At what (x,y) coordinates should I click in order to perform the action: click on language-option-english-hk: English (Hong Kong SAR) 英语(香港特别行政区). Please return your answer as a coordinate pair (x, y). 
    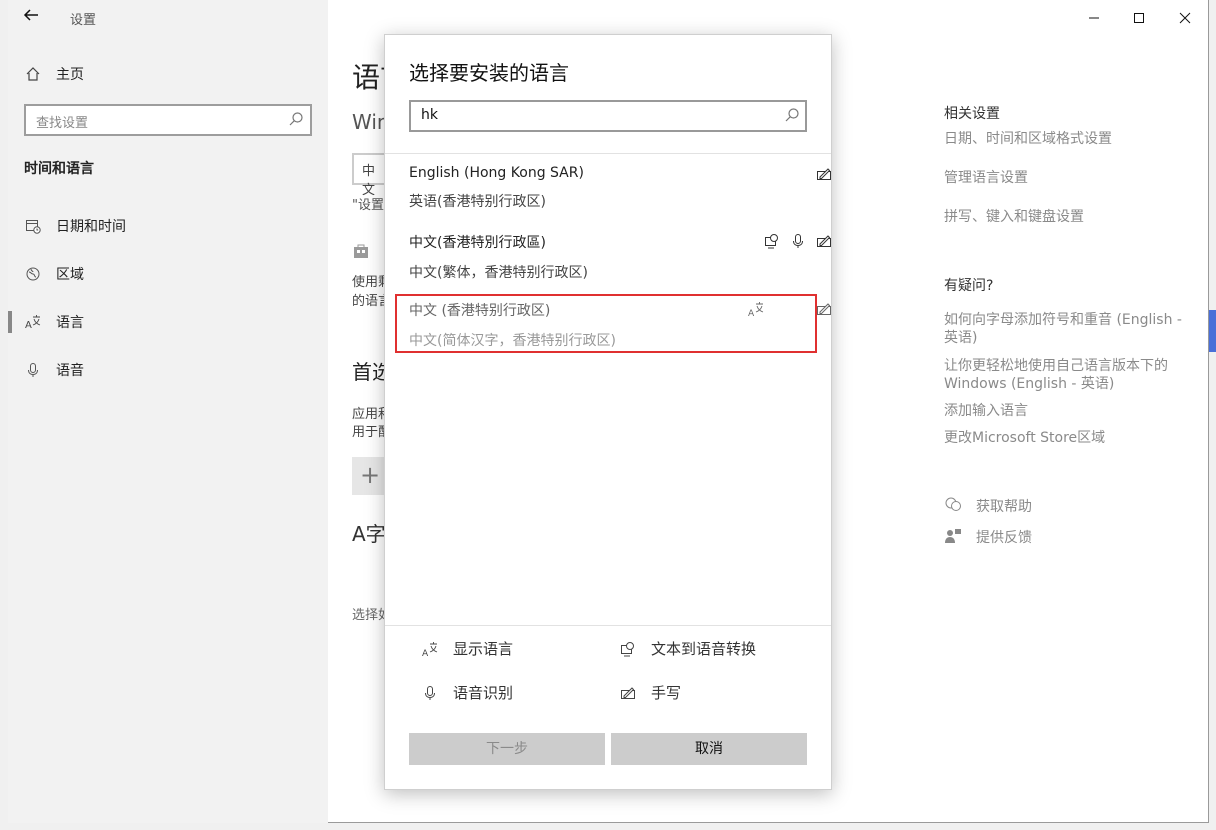
    Looking at the image, I should click on (620, 188).